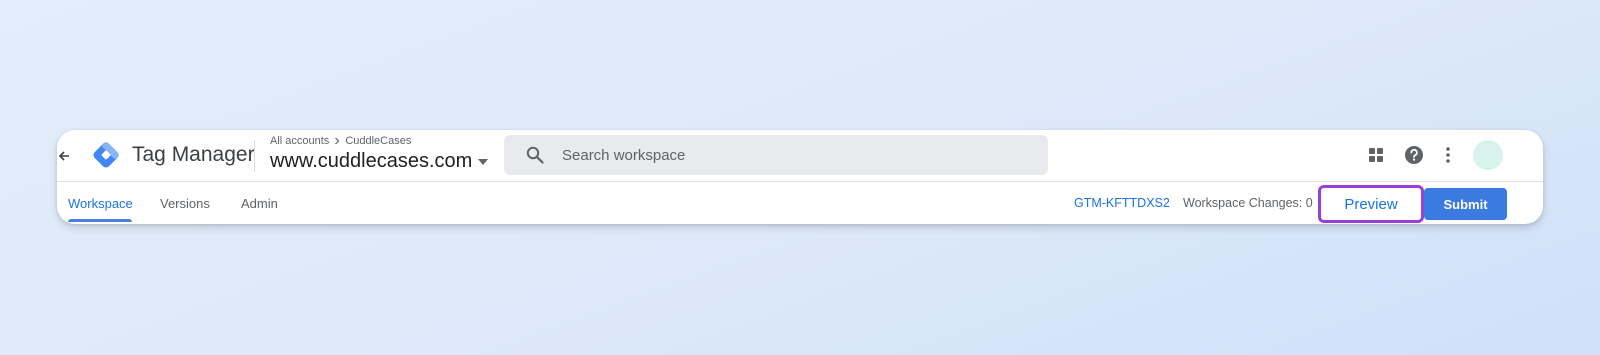  I want to click on workspace-changes-count: Workspace Changes: 0, so click(1248, 203).